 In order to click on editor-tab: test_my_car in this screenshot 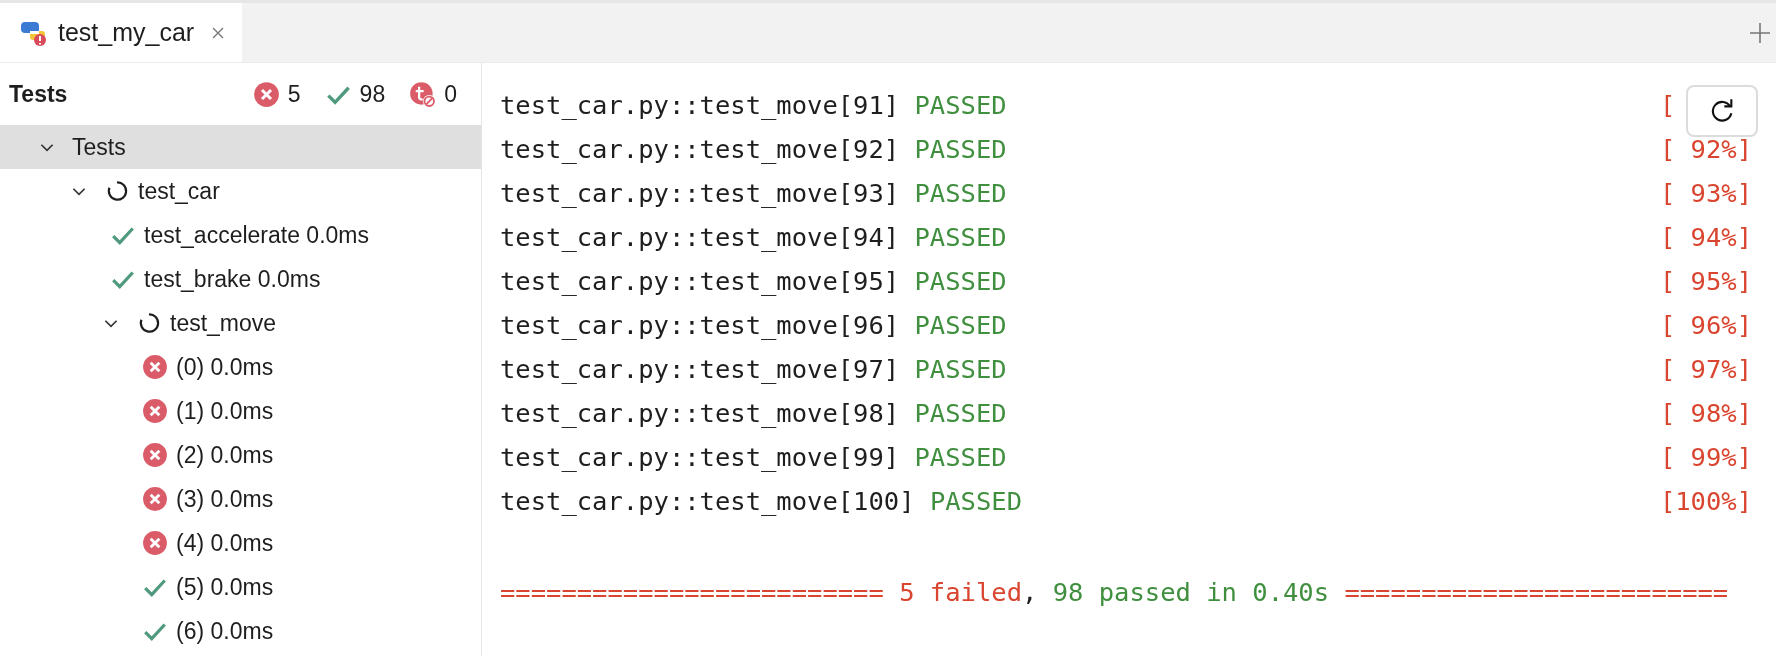, I will do `click(121, 32)`.